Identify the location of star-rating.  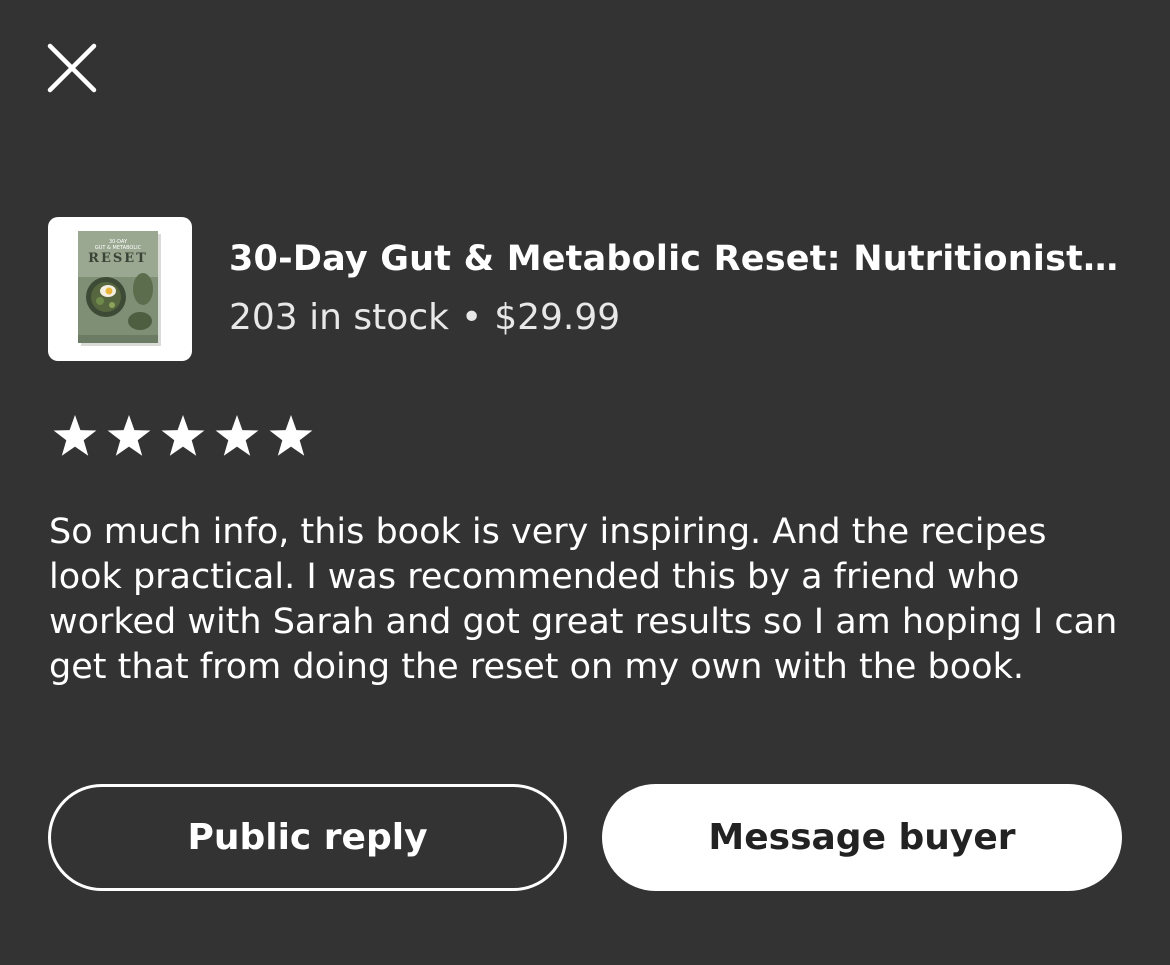
(185, 436).